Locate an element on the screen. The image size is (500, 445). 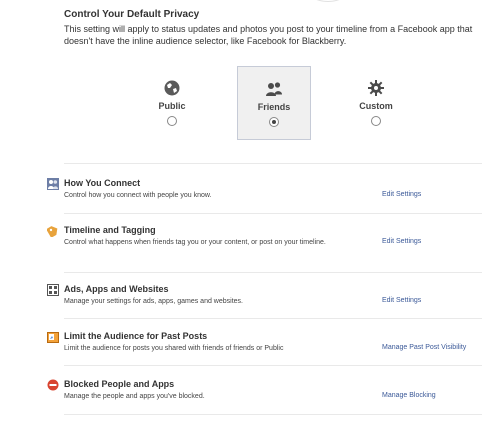
people-icon is located at coordinates (53, 184).